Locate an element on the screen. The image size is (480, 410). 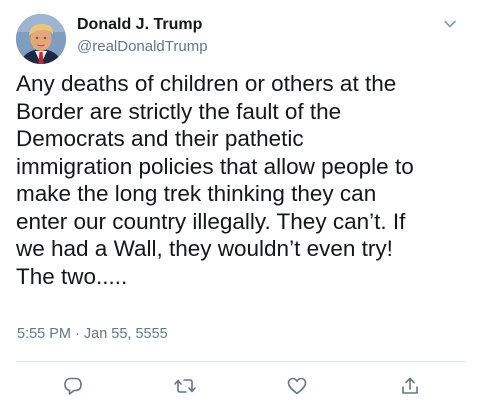
like-button is located at coordinates (297, 386).